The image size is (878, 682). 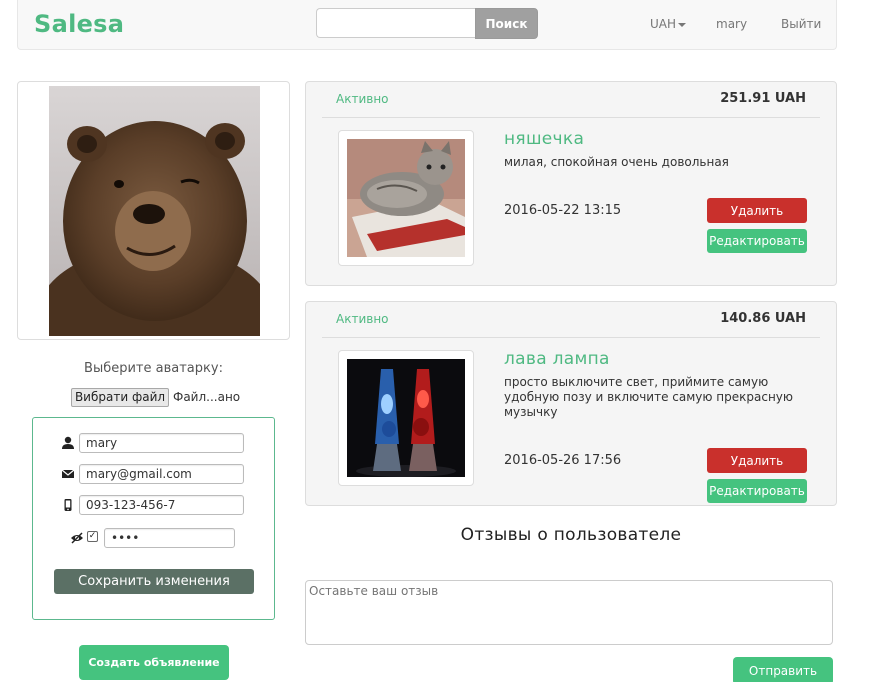 I want to click on logout-link: Выйти, so click(x=801, y=24).